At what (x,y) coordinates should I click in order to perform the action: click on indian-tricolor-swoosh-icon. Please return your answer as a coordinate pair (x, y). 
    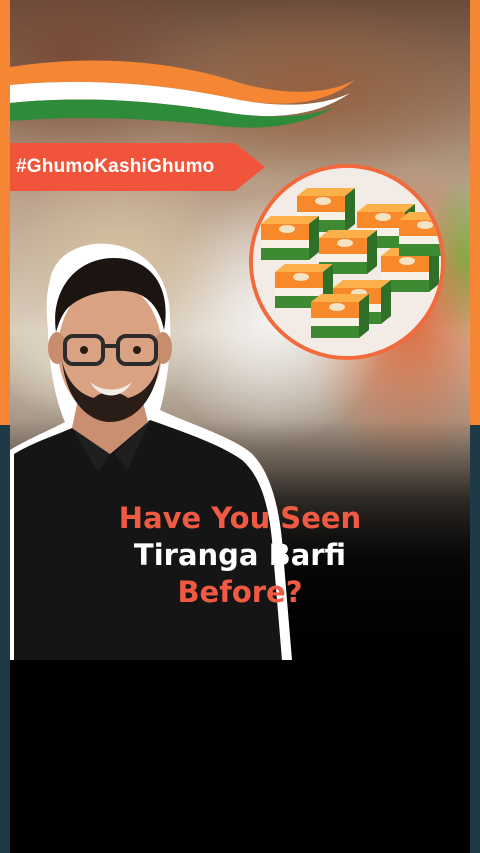
    Looking at the image, I should click on (182, 94).